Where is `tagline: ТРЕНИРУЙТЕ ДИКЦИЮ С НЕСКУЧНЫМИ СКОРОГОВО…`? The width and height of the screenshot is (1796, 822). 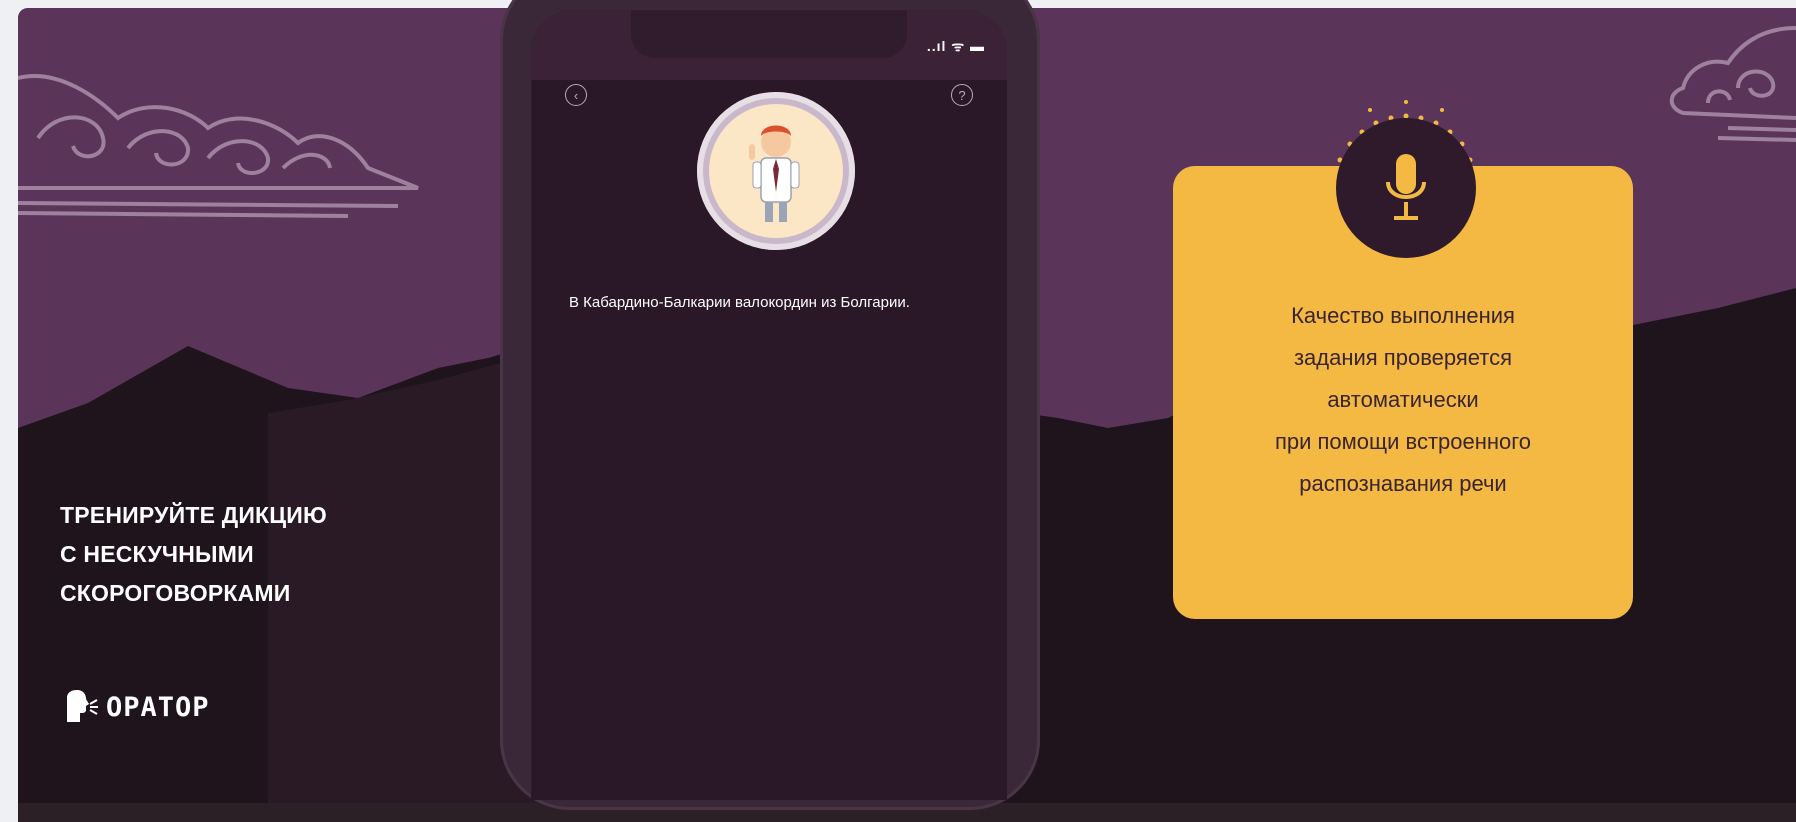 tagline: ТРЕНИРУЙТЕ ДИКЦИЮ С НЕСКУЧНЫМИ СКОРОГОВО… is located at coordinates (193, 554).